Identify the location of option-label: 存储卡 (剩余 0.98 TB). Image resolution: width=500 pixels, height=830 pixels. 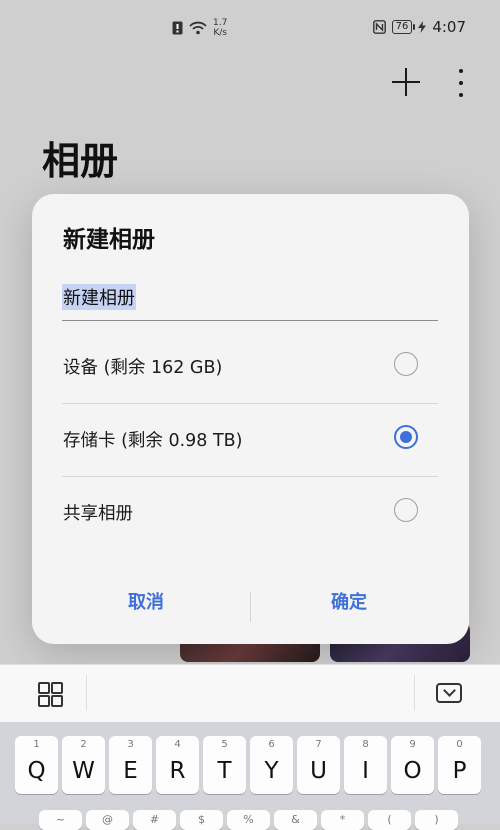
(153, 441).